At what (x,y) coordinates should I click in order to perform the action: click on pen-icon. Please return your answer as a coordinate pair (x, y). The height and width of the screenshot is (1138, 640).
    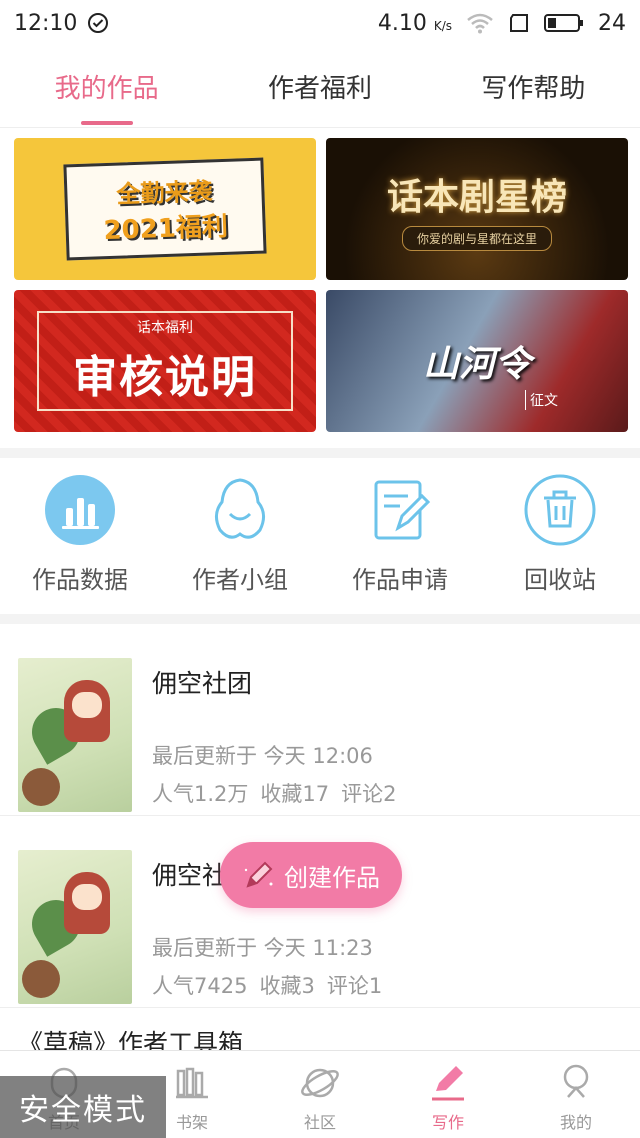
    Looking at the image, I should click on (448, 1083).